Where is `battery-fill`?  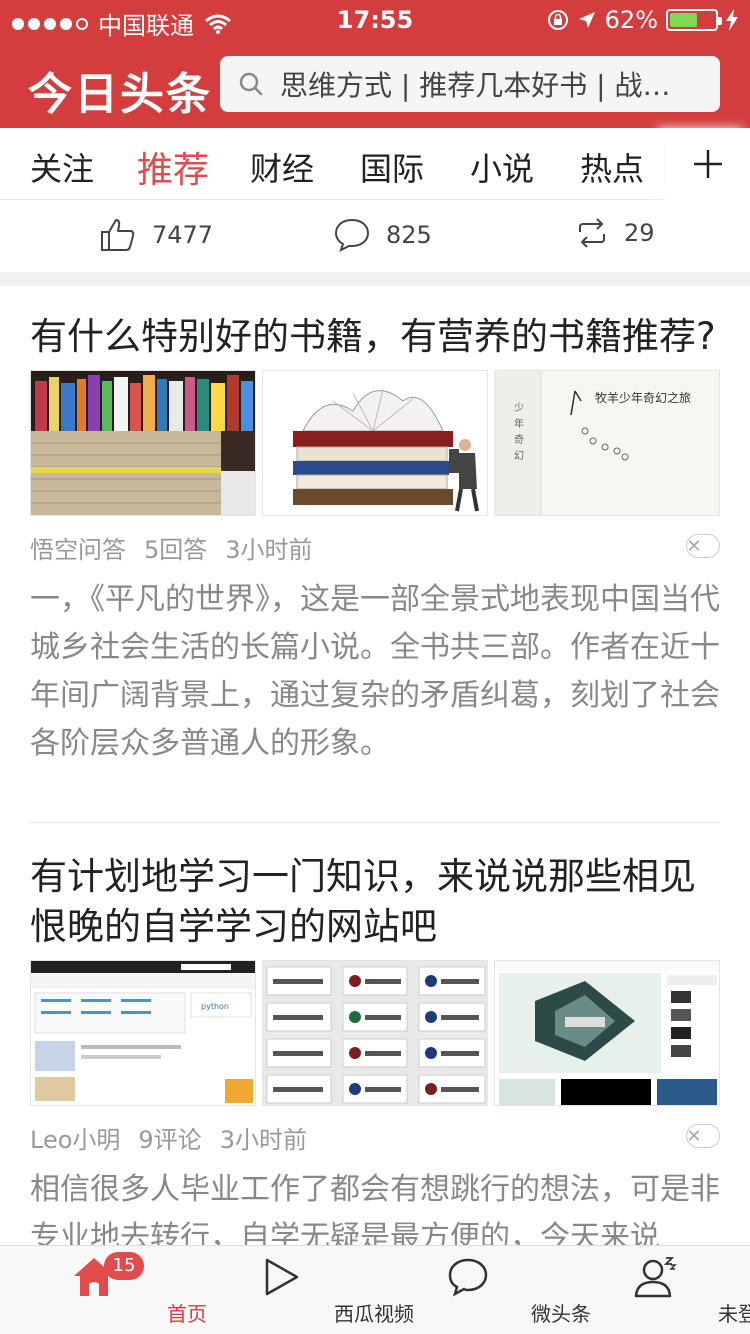
battery-fill is located at coordinates (684, 20).